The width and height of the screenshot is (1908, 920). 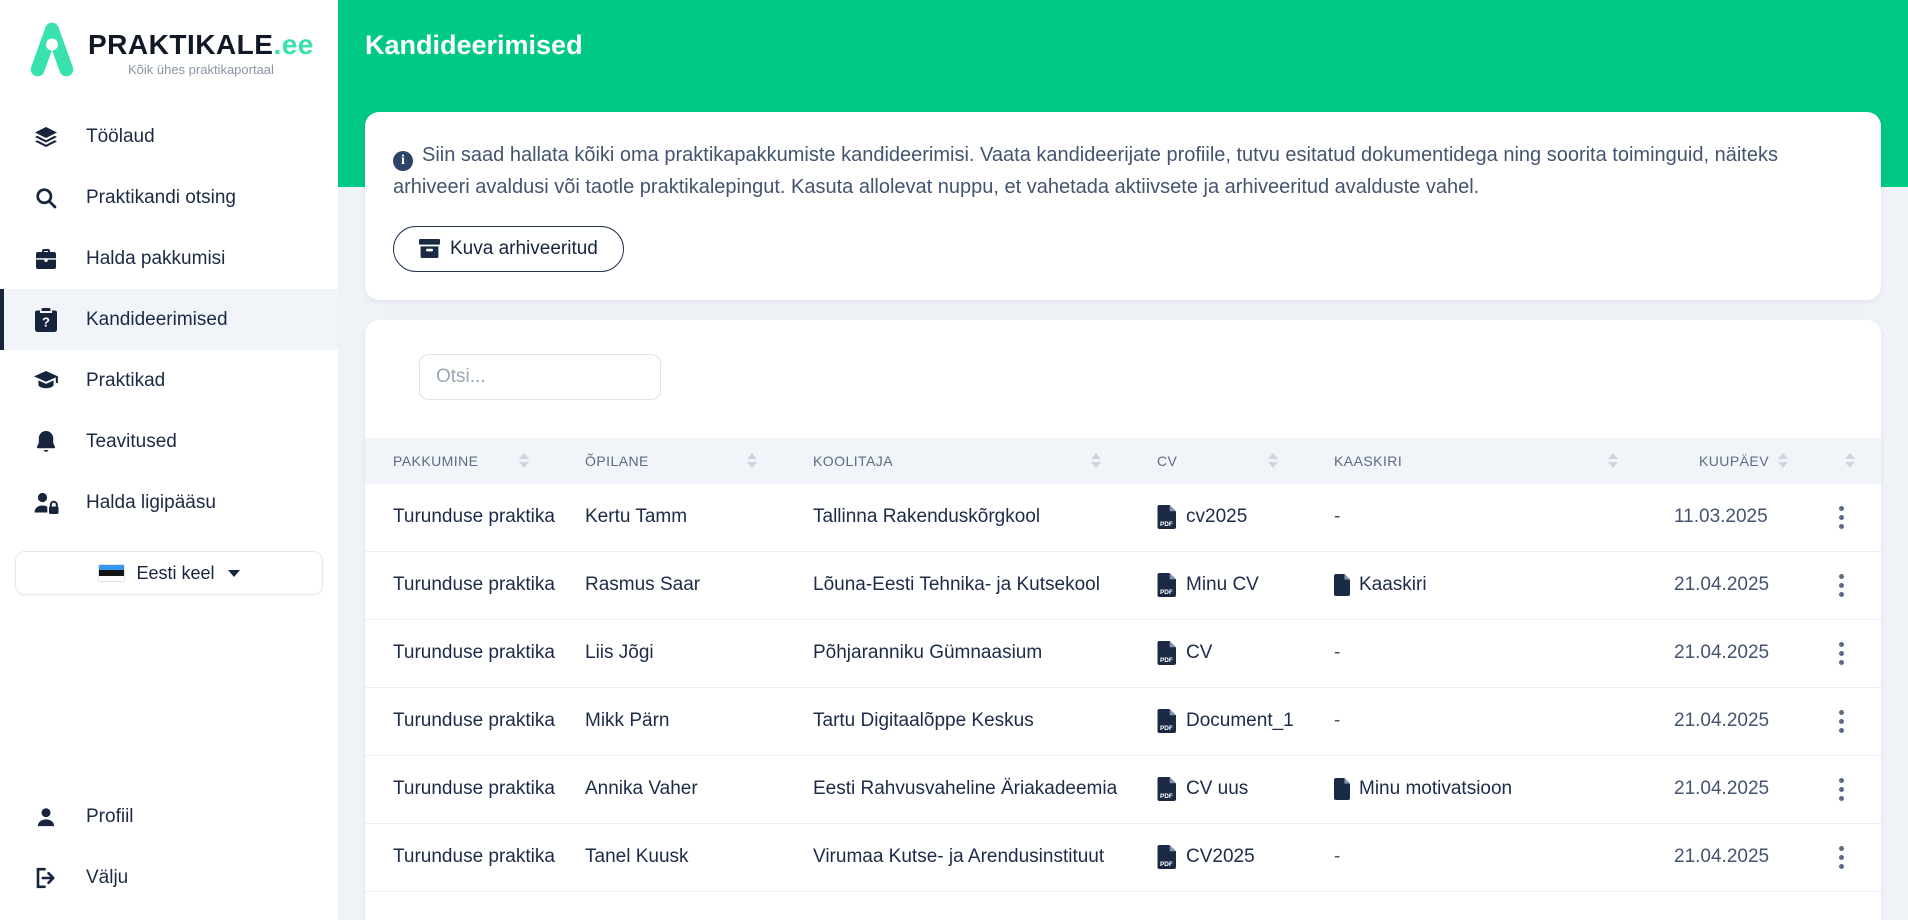 What do you see at coordinates (429, 249) in the screenshot?
I see `archive-box-icon` at bounding box center [429, 249].